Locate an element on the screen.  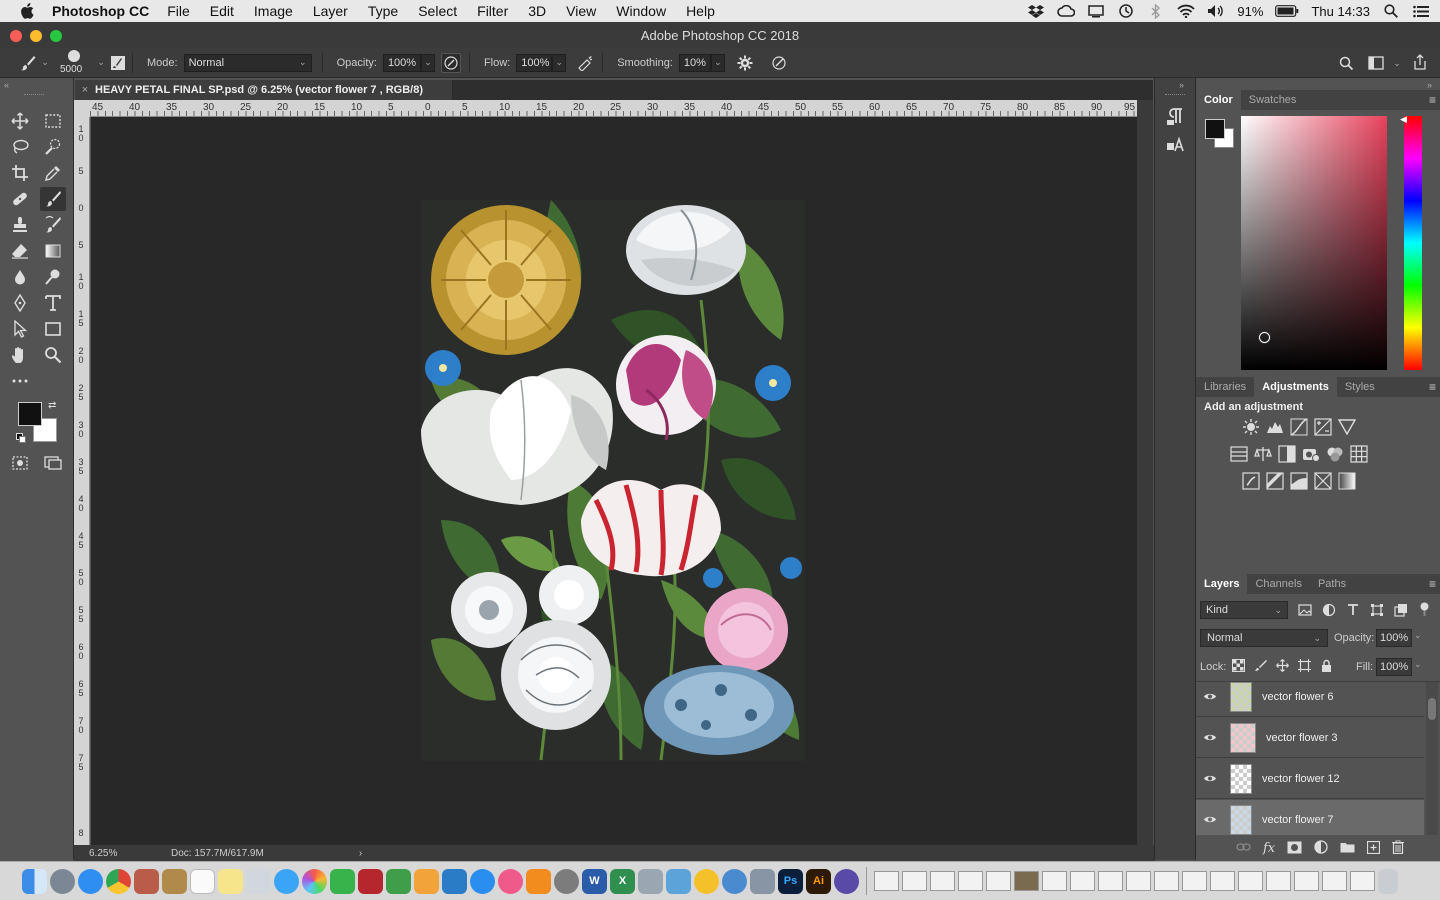
menu-layer: Layer is located at coordinates (330, 11).